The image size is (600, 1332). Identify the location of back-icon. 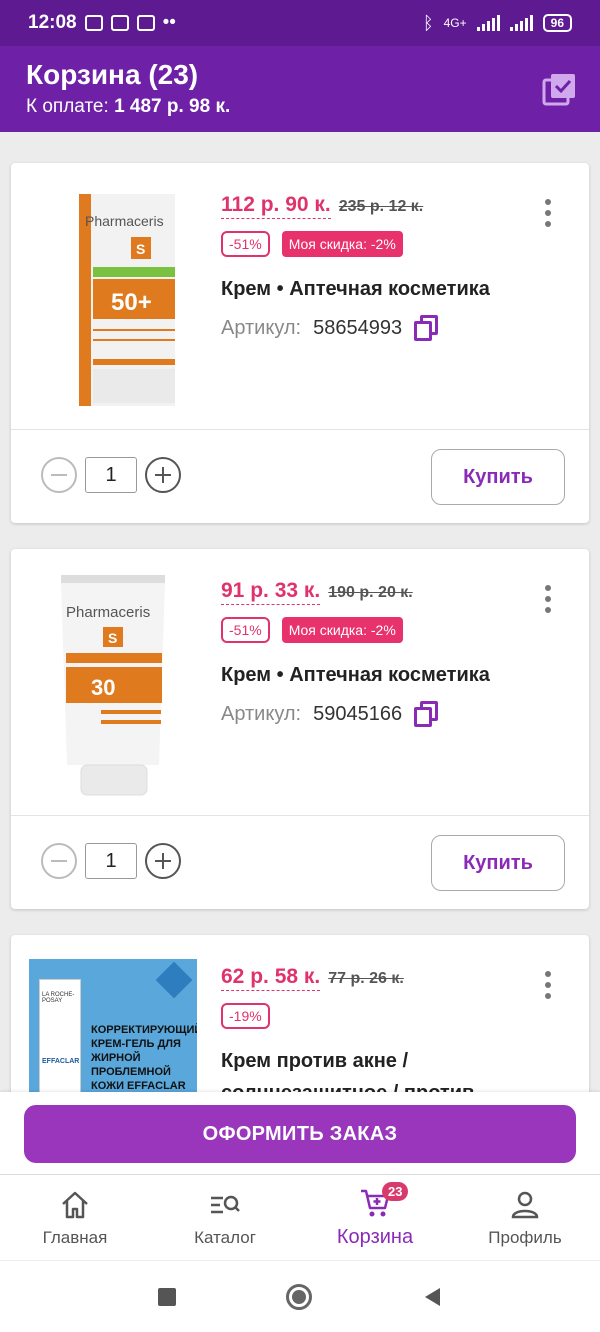
(432, 1297).